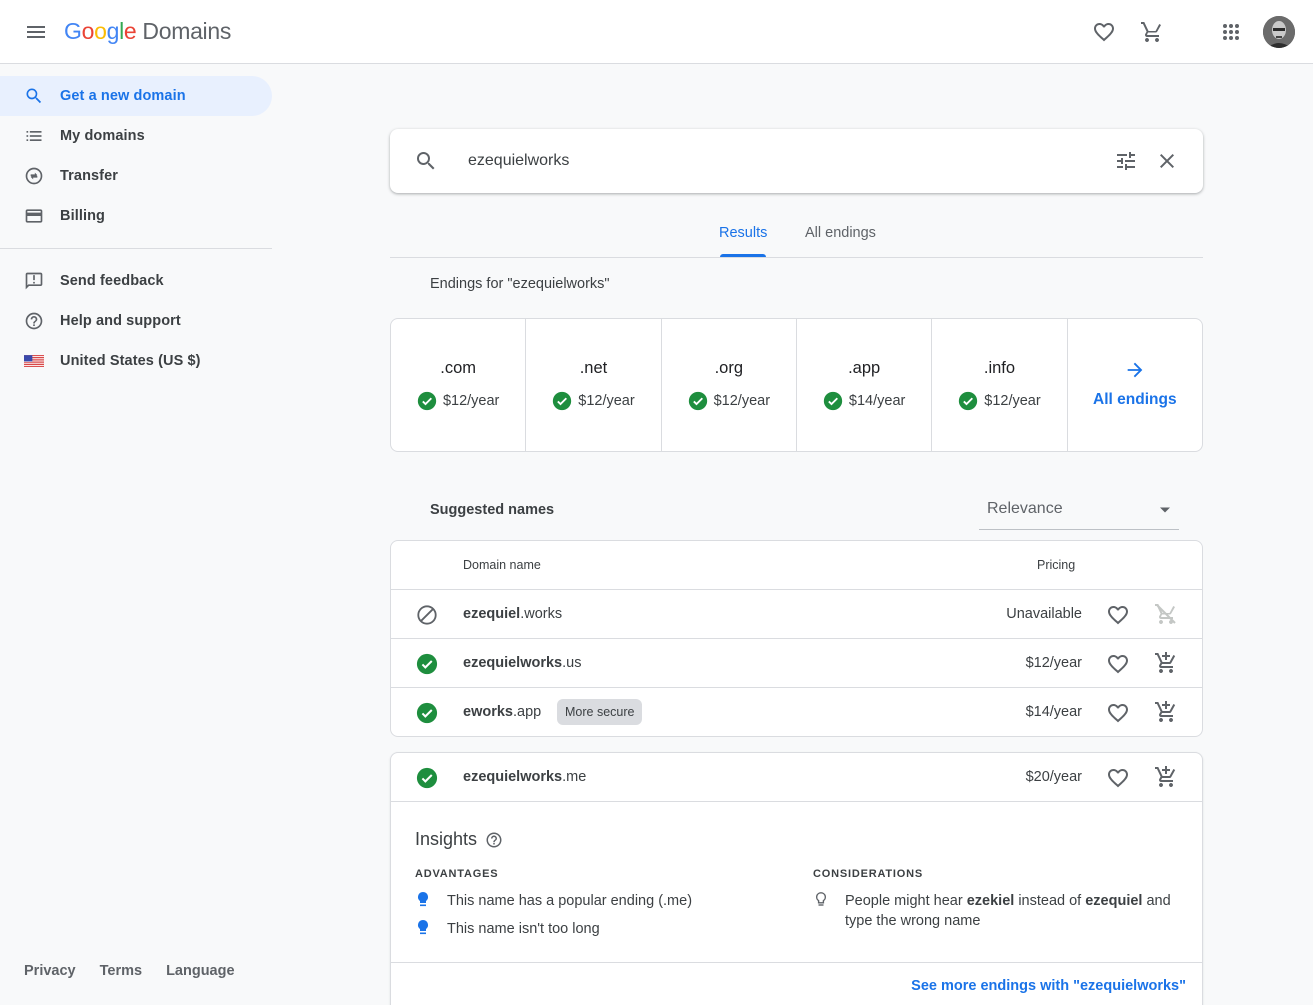 The width and height of the screenshot is (1313, 1005). Describe the element at coordinates (112, 281) in the screenshot. I see `sidebar-item-label: Send feedback` at that location.